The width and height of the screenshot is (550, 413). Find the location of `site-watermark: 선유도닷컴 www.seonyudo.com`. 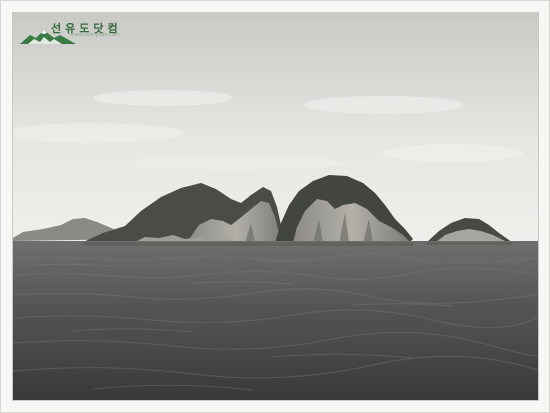

site-watermark: 선유도닷컴 www.seonyudo.com is located at coordinates (78, 33).